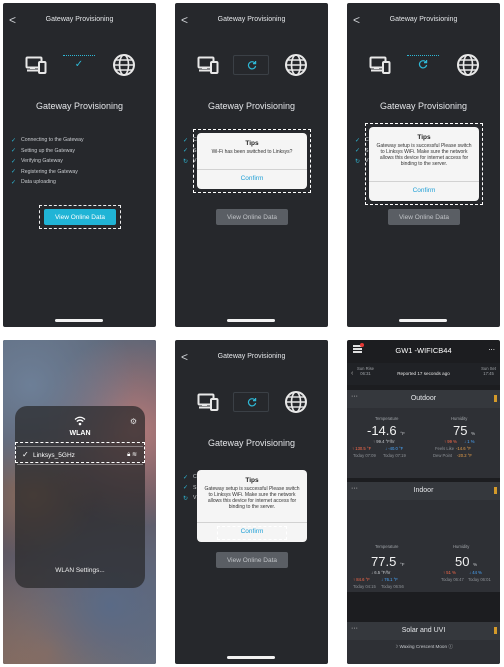 Image resolution: width=504 pixels, height=667 pixels. I want to click on dialog-message: Wi-Fi has been switched to Linksys?, so click(252, 152).